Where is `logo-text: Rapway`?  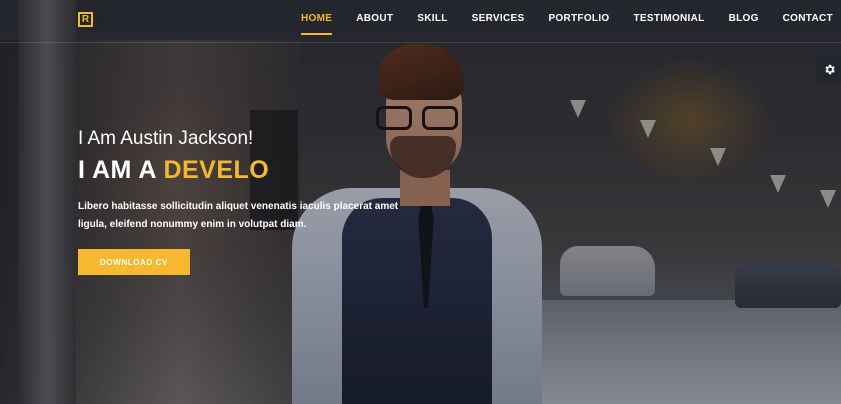 logo-text: Rapway is located at coordinates (121, 19).